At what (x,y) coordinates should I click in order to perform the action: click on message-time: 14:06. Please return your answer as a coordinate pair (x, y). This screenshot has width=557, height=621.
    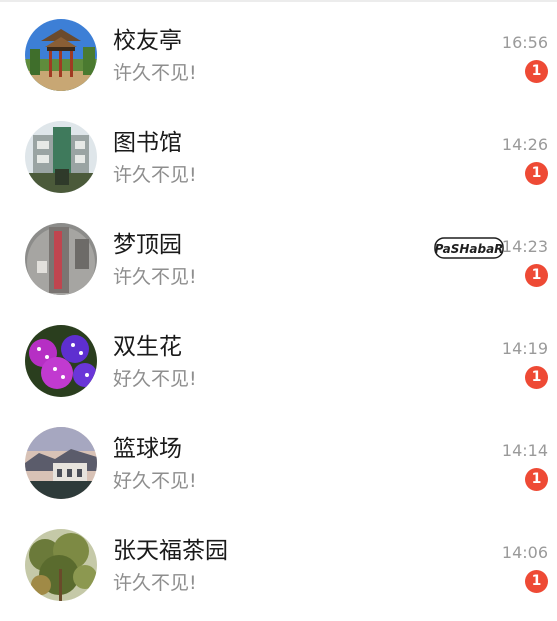
    Looking at the image, I should click on (524, 552).